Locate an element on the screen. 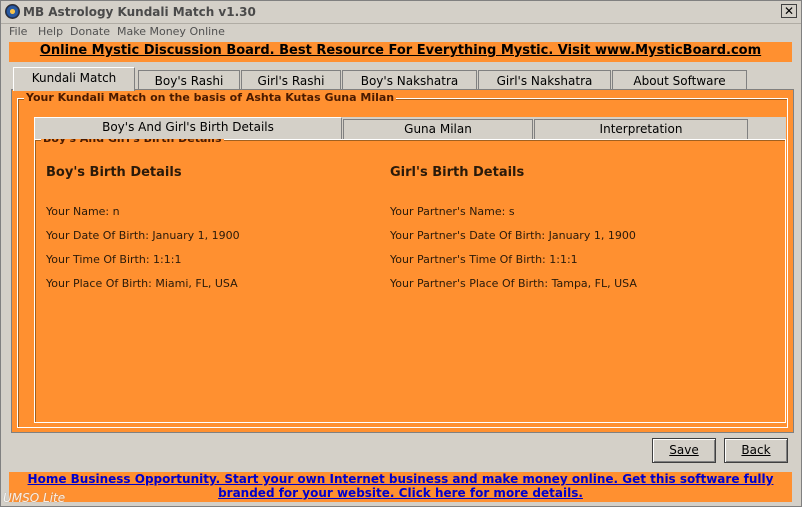  tab-girls-nakshatra: Girl's Nakshatra is located at coordinates (544, 80).